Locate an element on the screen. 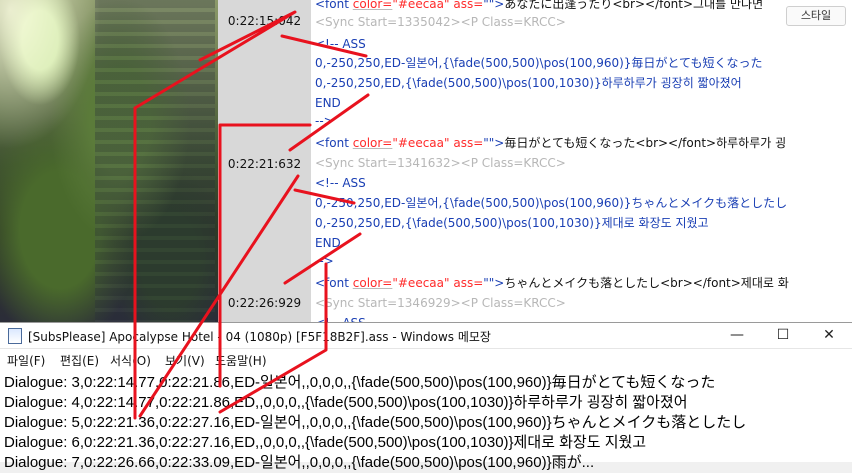 This screenshot has height=473, width=852. menu-file: 파일(F) is located at coordinates (26, 360).